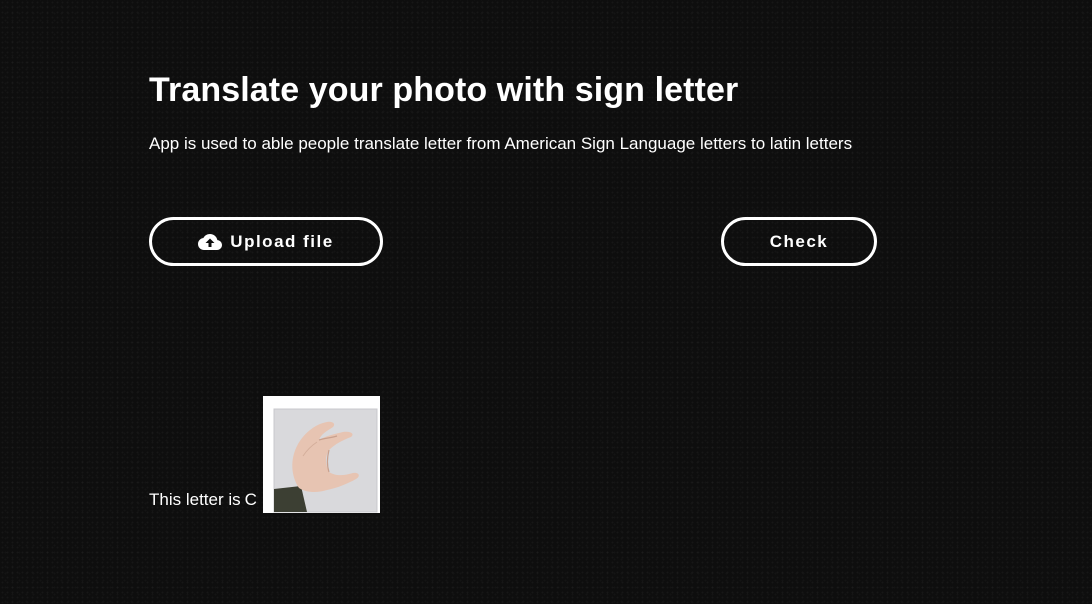 Image resolution: width=1092 pixels, height=604 pixels. I want to click on result-row: This letter is C, so click(264, 454).